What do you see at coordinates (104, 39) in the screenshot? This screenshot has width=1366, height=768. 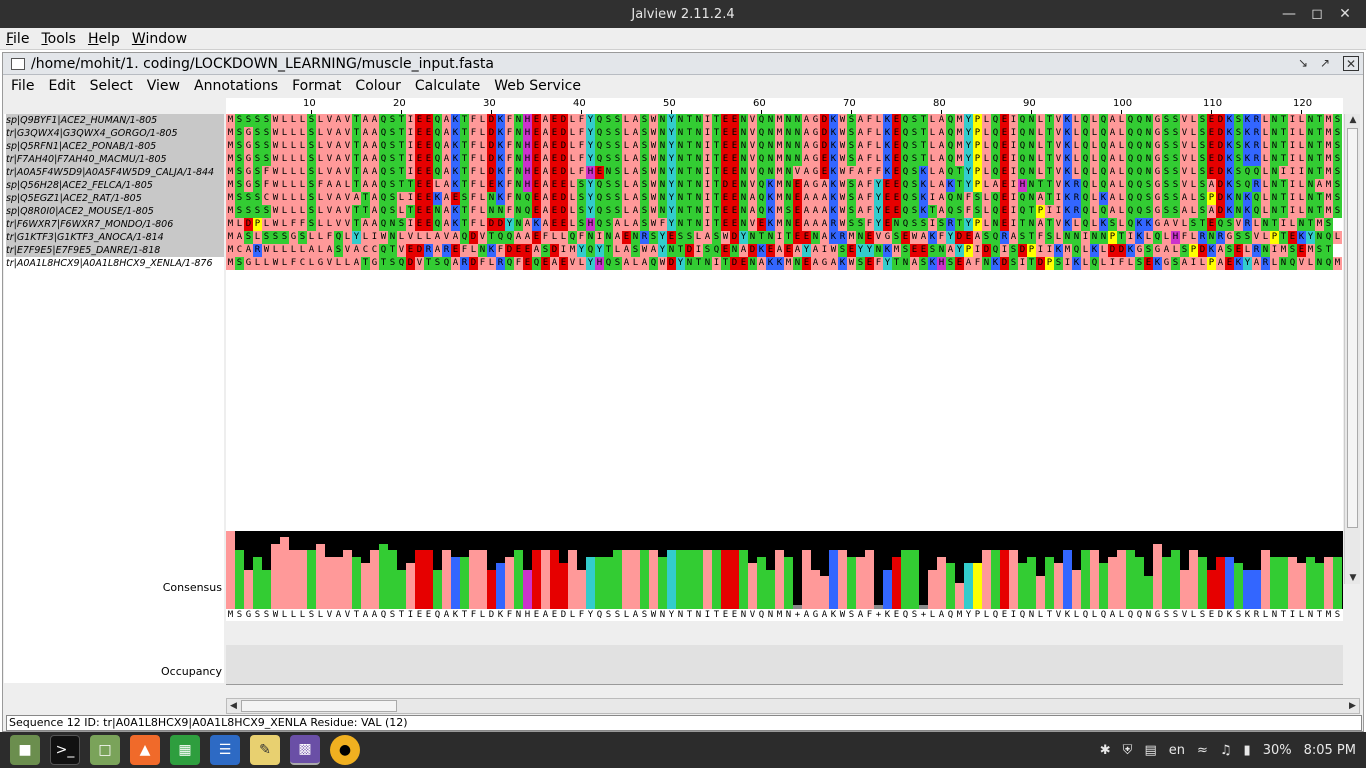 I see `menu-help: Help` at bounding box center [104, 39].